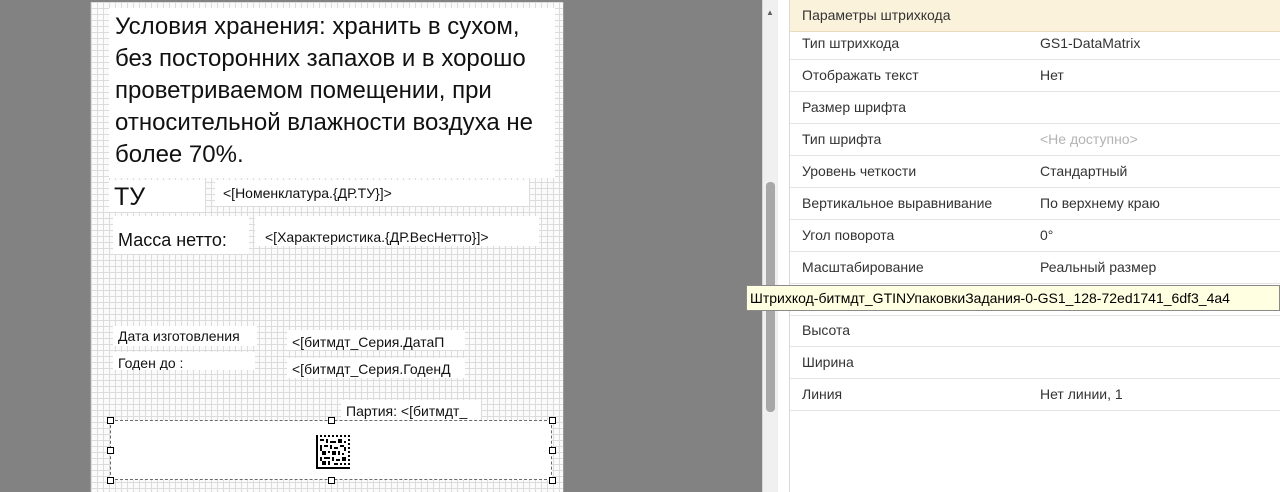  I want to click on scroll-up-arrow-icon: ▲, so click(770, 13).